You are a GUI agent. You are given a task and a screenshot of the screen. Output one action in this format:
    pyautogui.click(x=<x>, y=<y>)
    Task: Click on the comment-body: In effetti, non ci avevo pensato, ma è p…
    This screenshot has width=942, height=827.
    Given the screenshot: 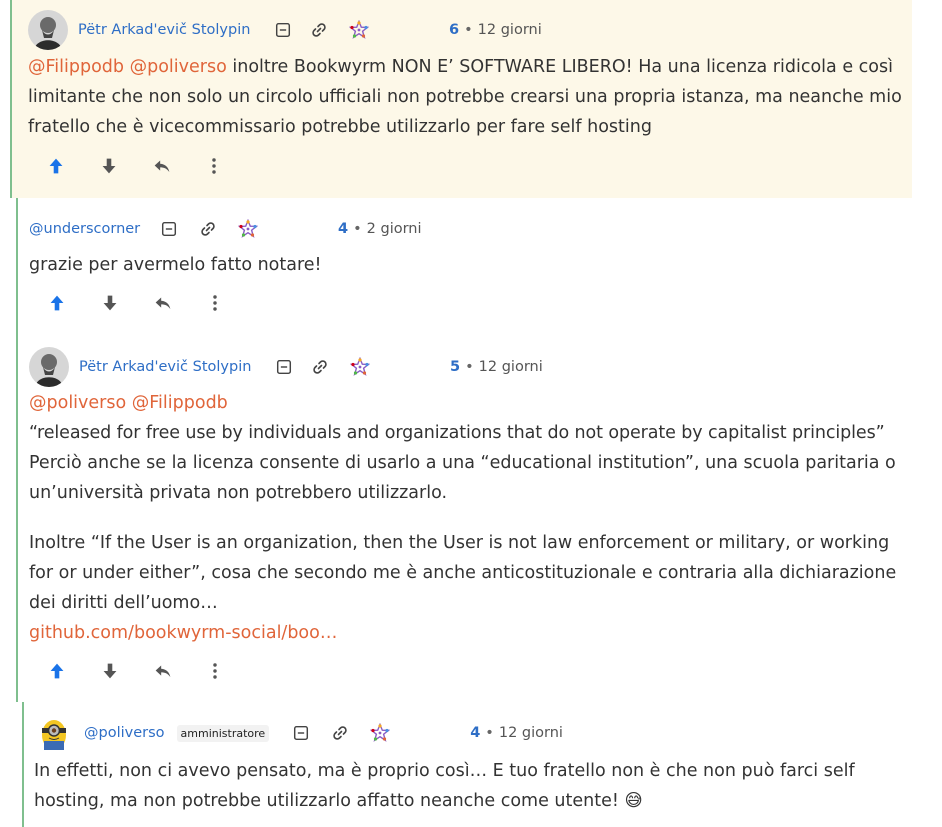 What is the action you would take?
    pyautogui.click(x=459, y=786)
    